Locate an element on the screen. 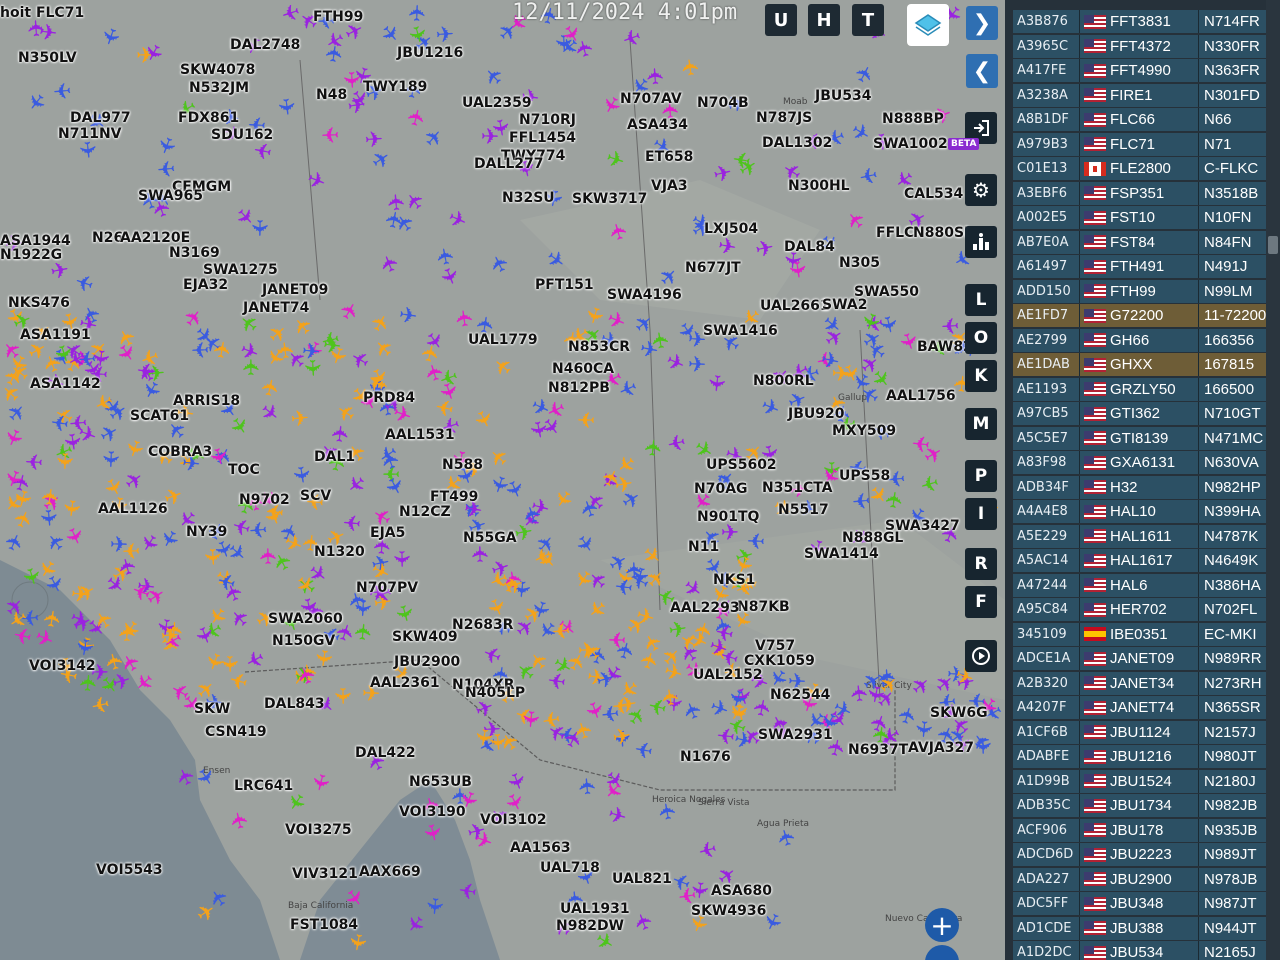 The image size is (1280, 960). aircraft-callsign-label: ET658 is located at coordinates (669, 157).